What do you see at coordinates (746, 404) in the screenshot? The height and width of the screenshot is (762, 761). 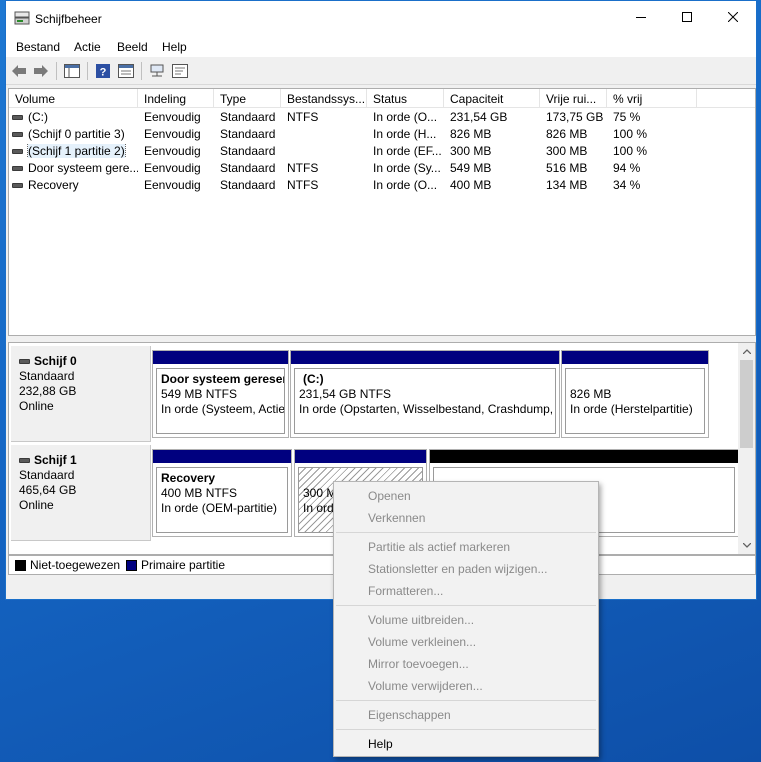 I see `scrollbar-thumb` at bounding box center [746, 404].